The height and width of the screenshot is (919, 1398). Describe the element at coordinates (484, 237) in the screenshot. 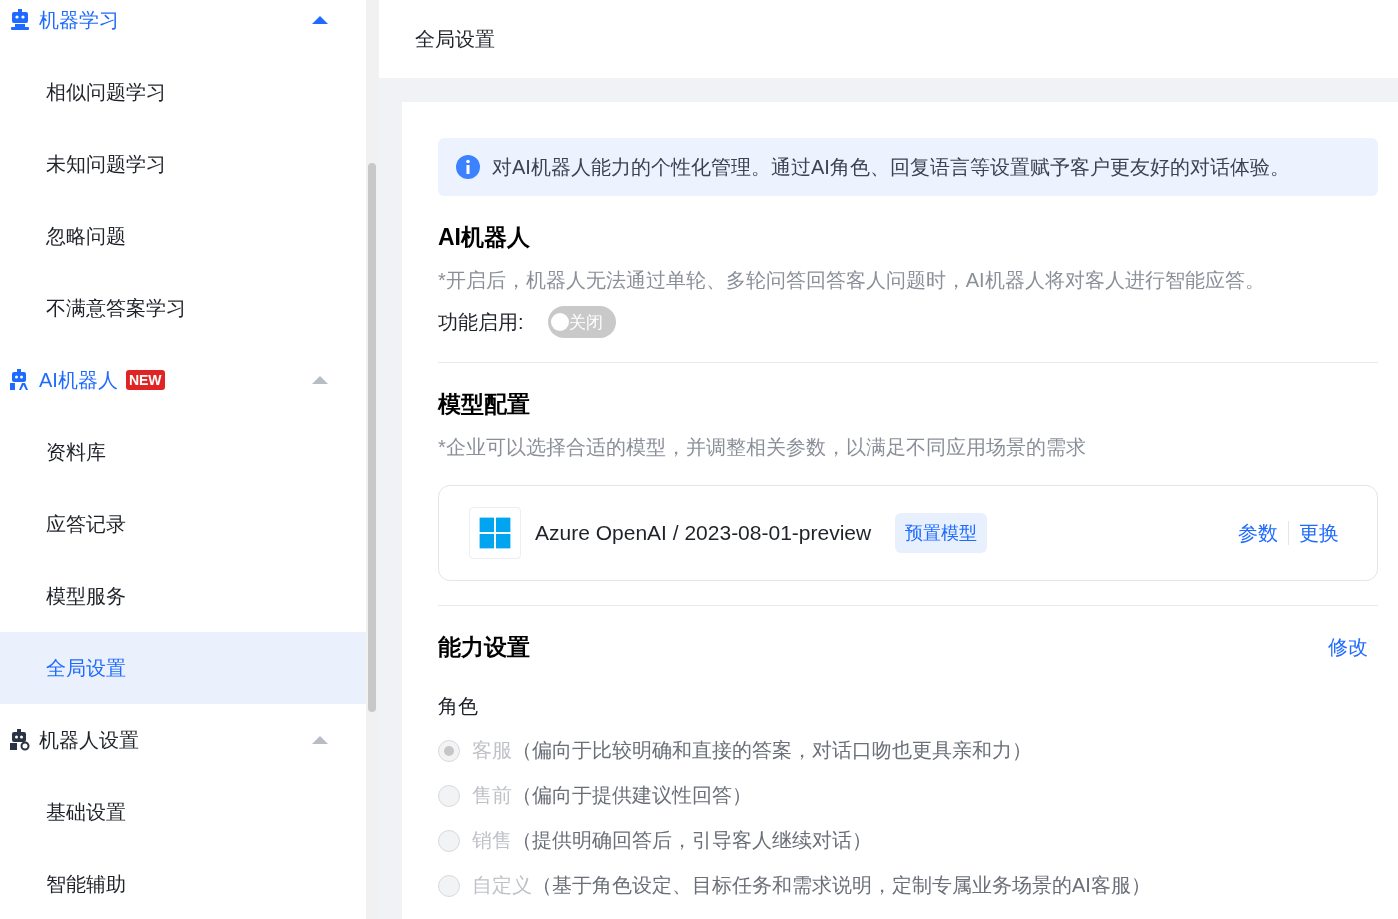

I see `section-title: AI机器人` at that location.